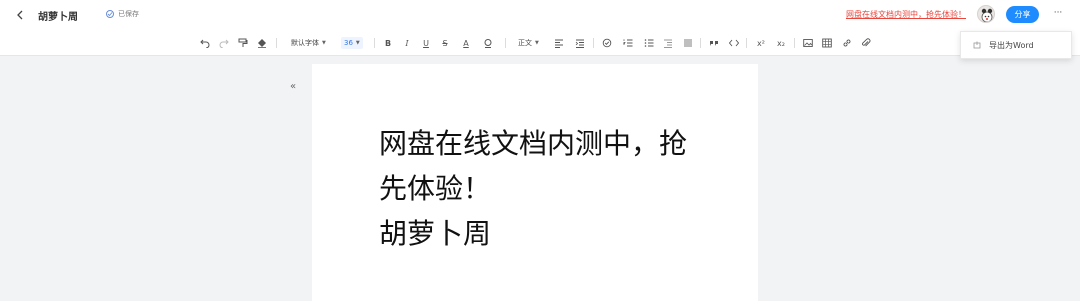 The width and height of the screenshot is (1080, 301). Describe the element at coordinates (435, 188) in the screenshot. I see `paragraph: 先体验！` at that location.